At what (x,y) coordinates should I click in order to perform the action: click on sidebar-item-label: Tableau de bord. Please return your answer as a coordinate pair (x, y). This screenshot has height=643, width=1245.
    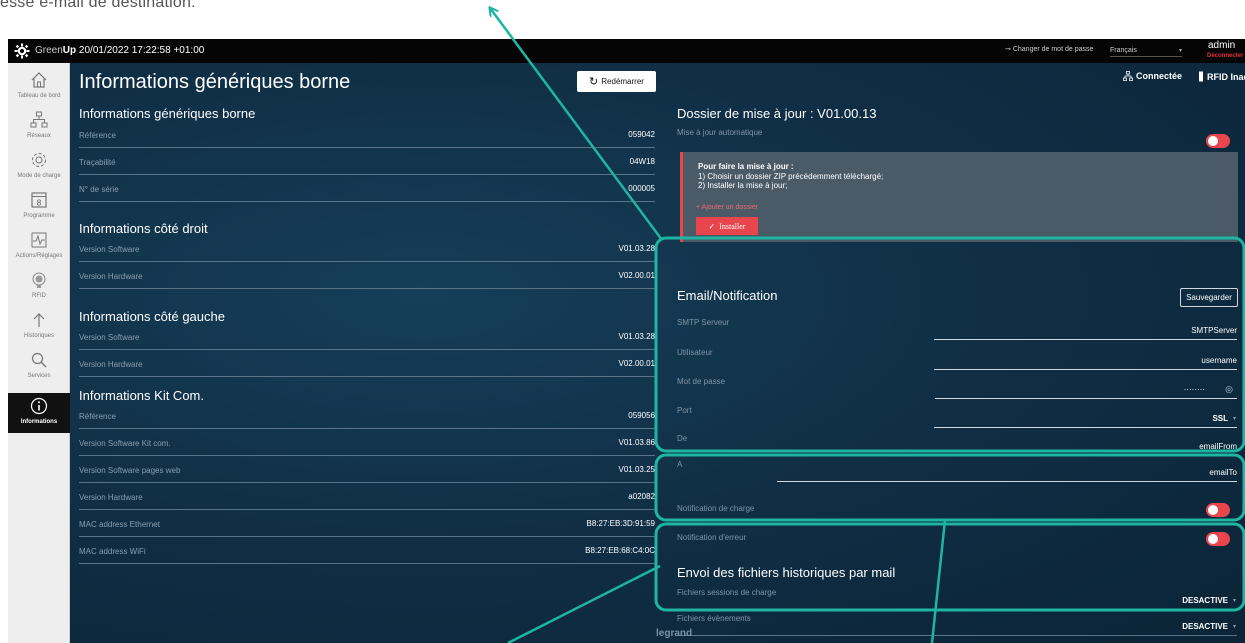
    Looking at the image, I should click on (39, 96).